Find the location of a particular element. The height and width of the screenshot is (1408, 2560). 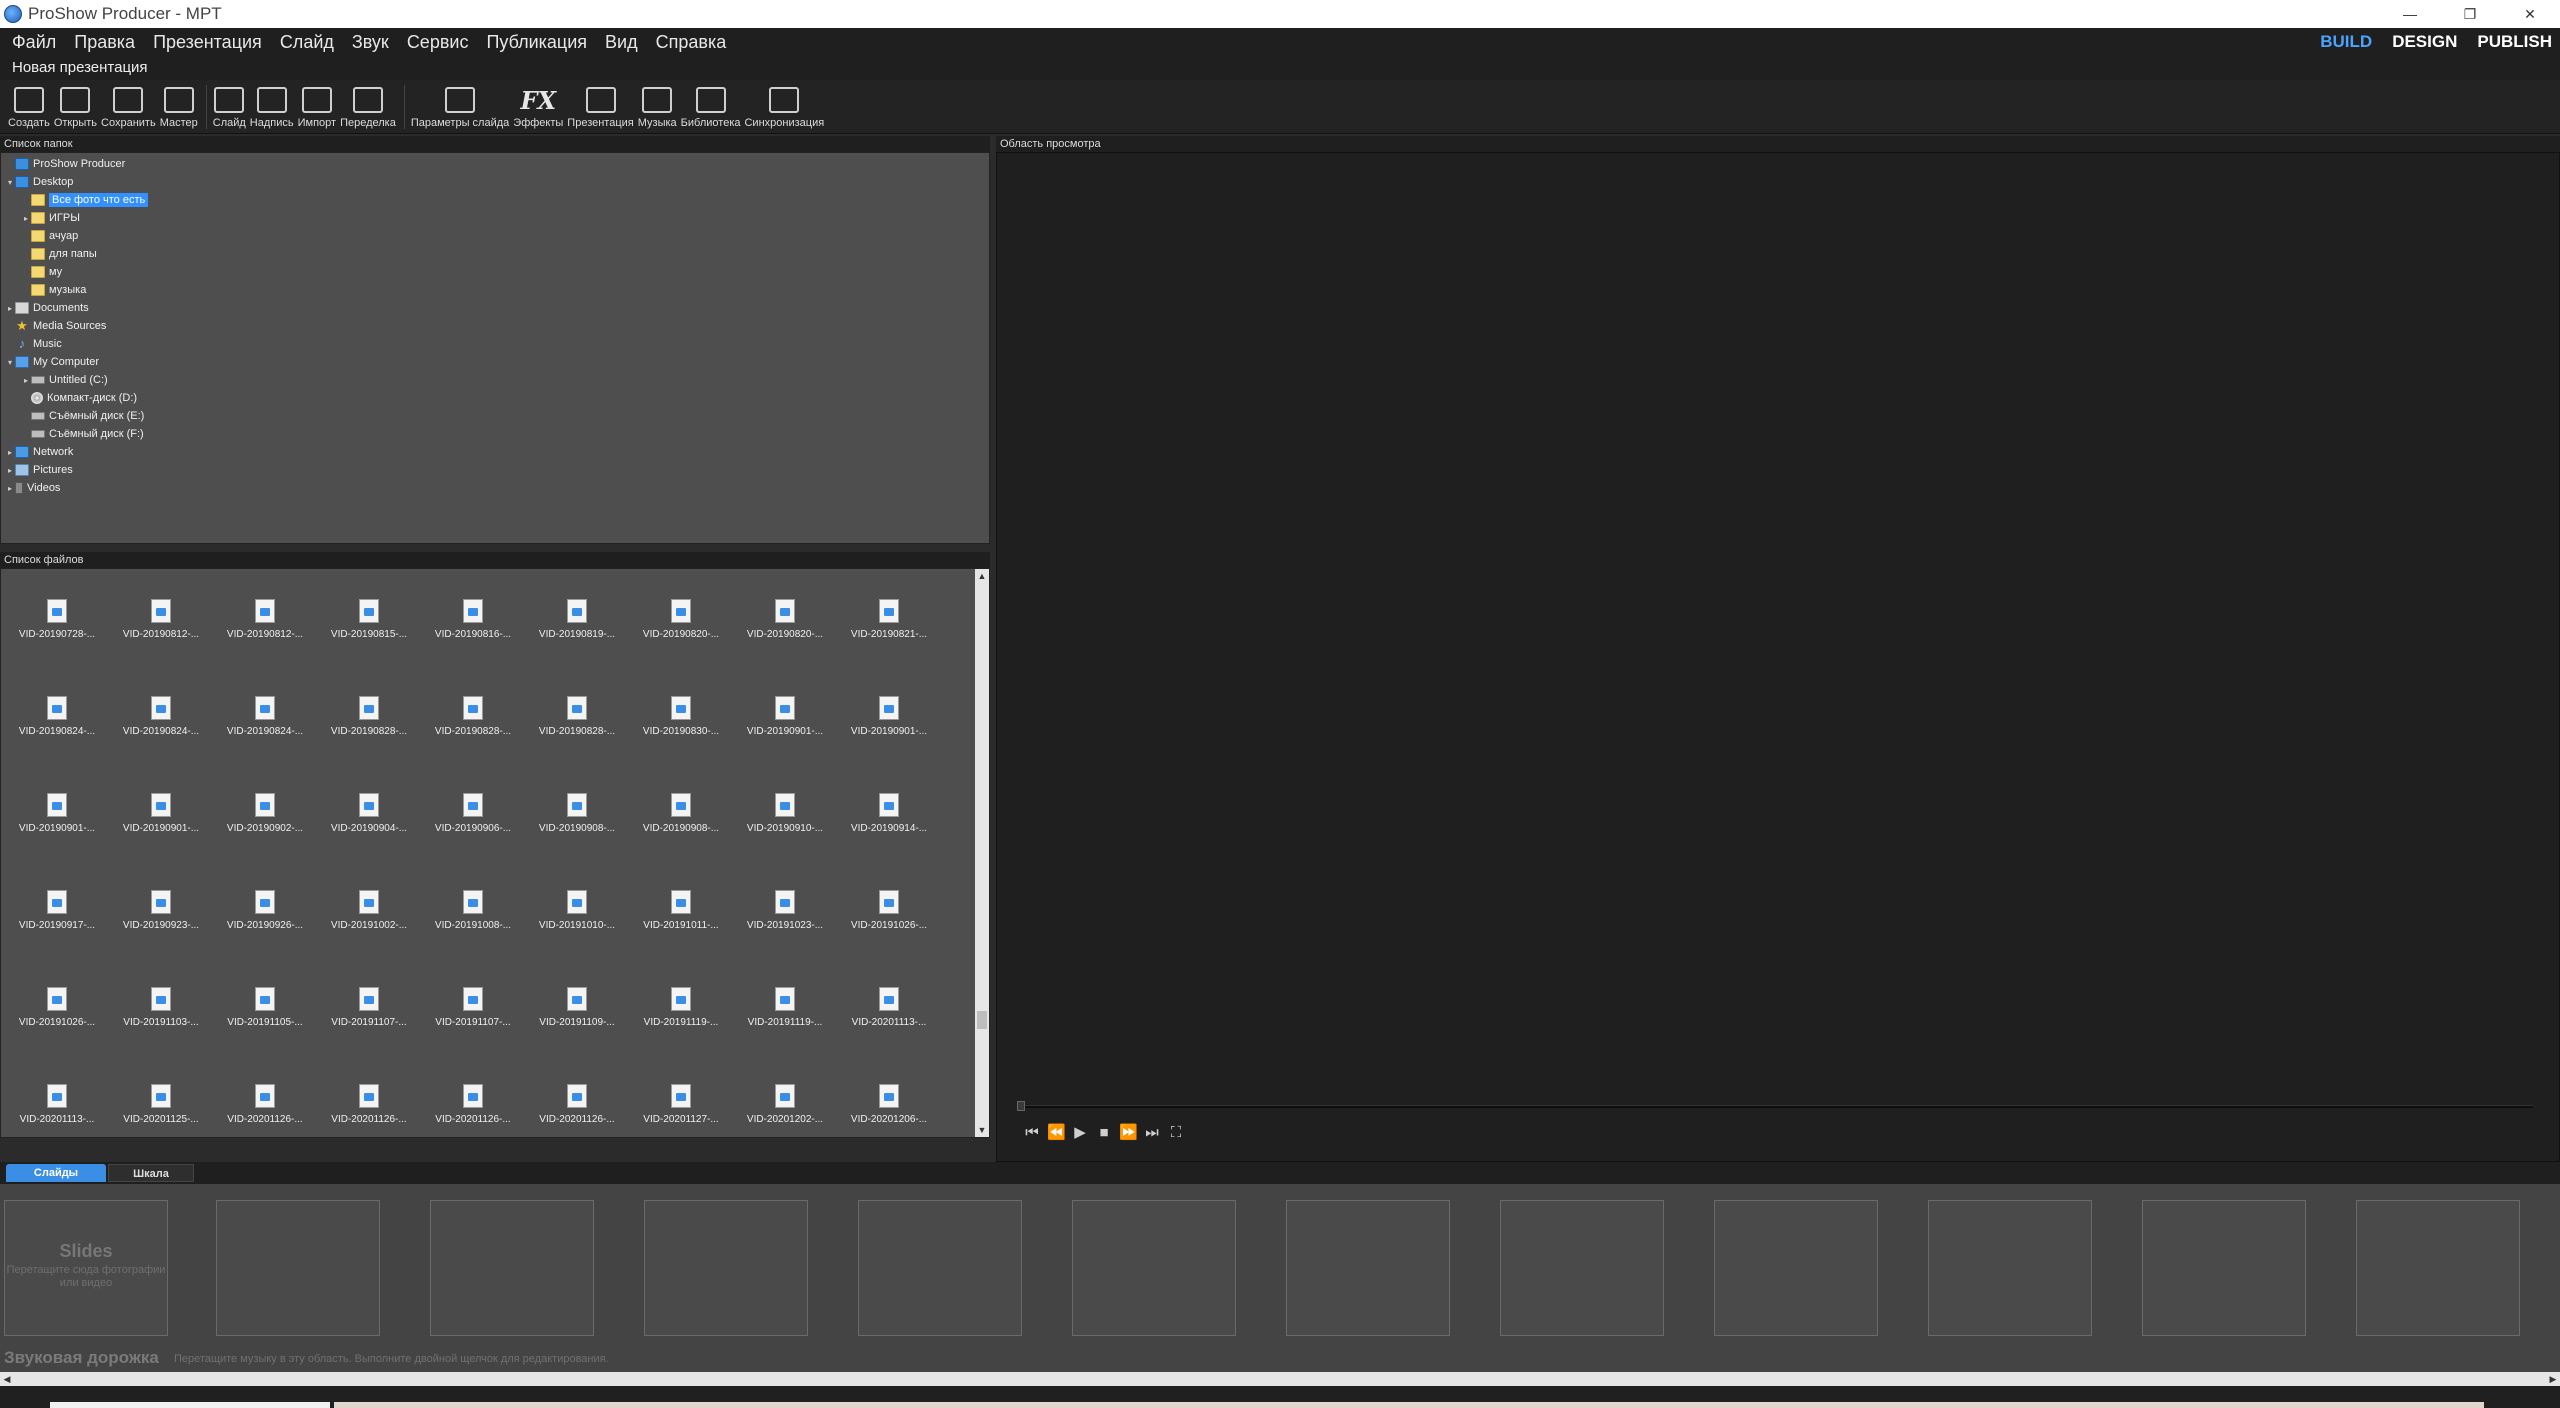

menu-view: Вид is located at coordinates (621, 42).